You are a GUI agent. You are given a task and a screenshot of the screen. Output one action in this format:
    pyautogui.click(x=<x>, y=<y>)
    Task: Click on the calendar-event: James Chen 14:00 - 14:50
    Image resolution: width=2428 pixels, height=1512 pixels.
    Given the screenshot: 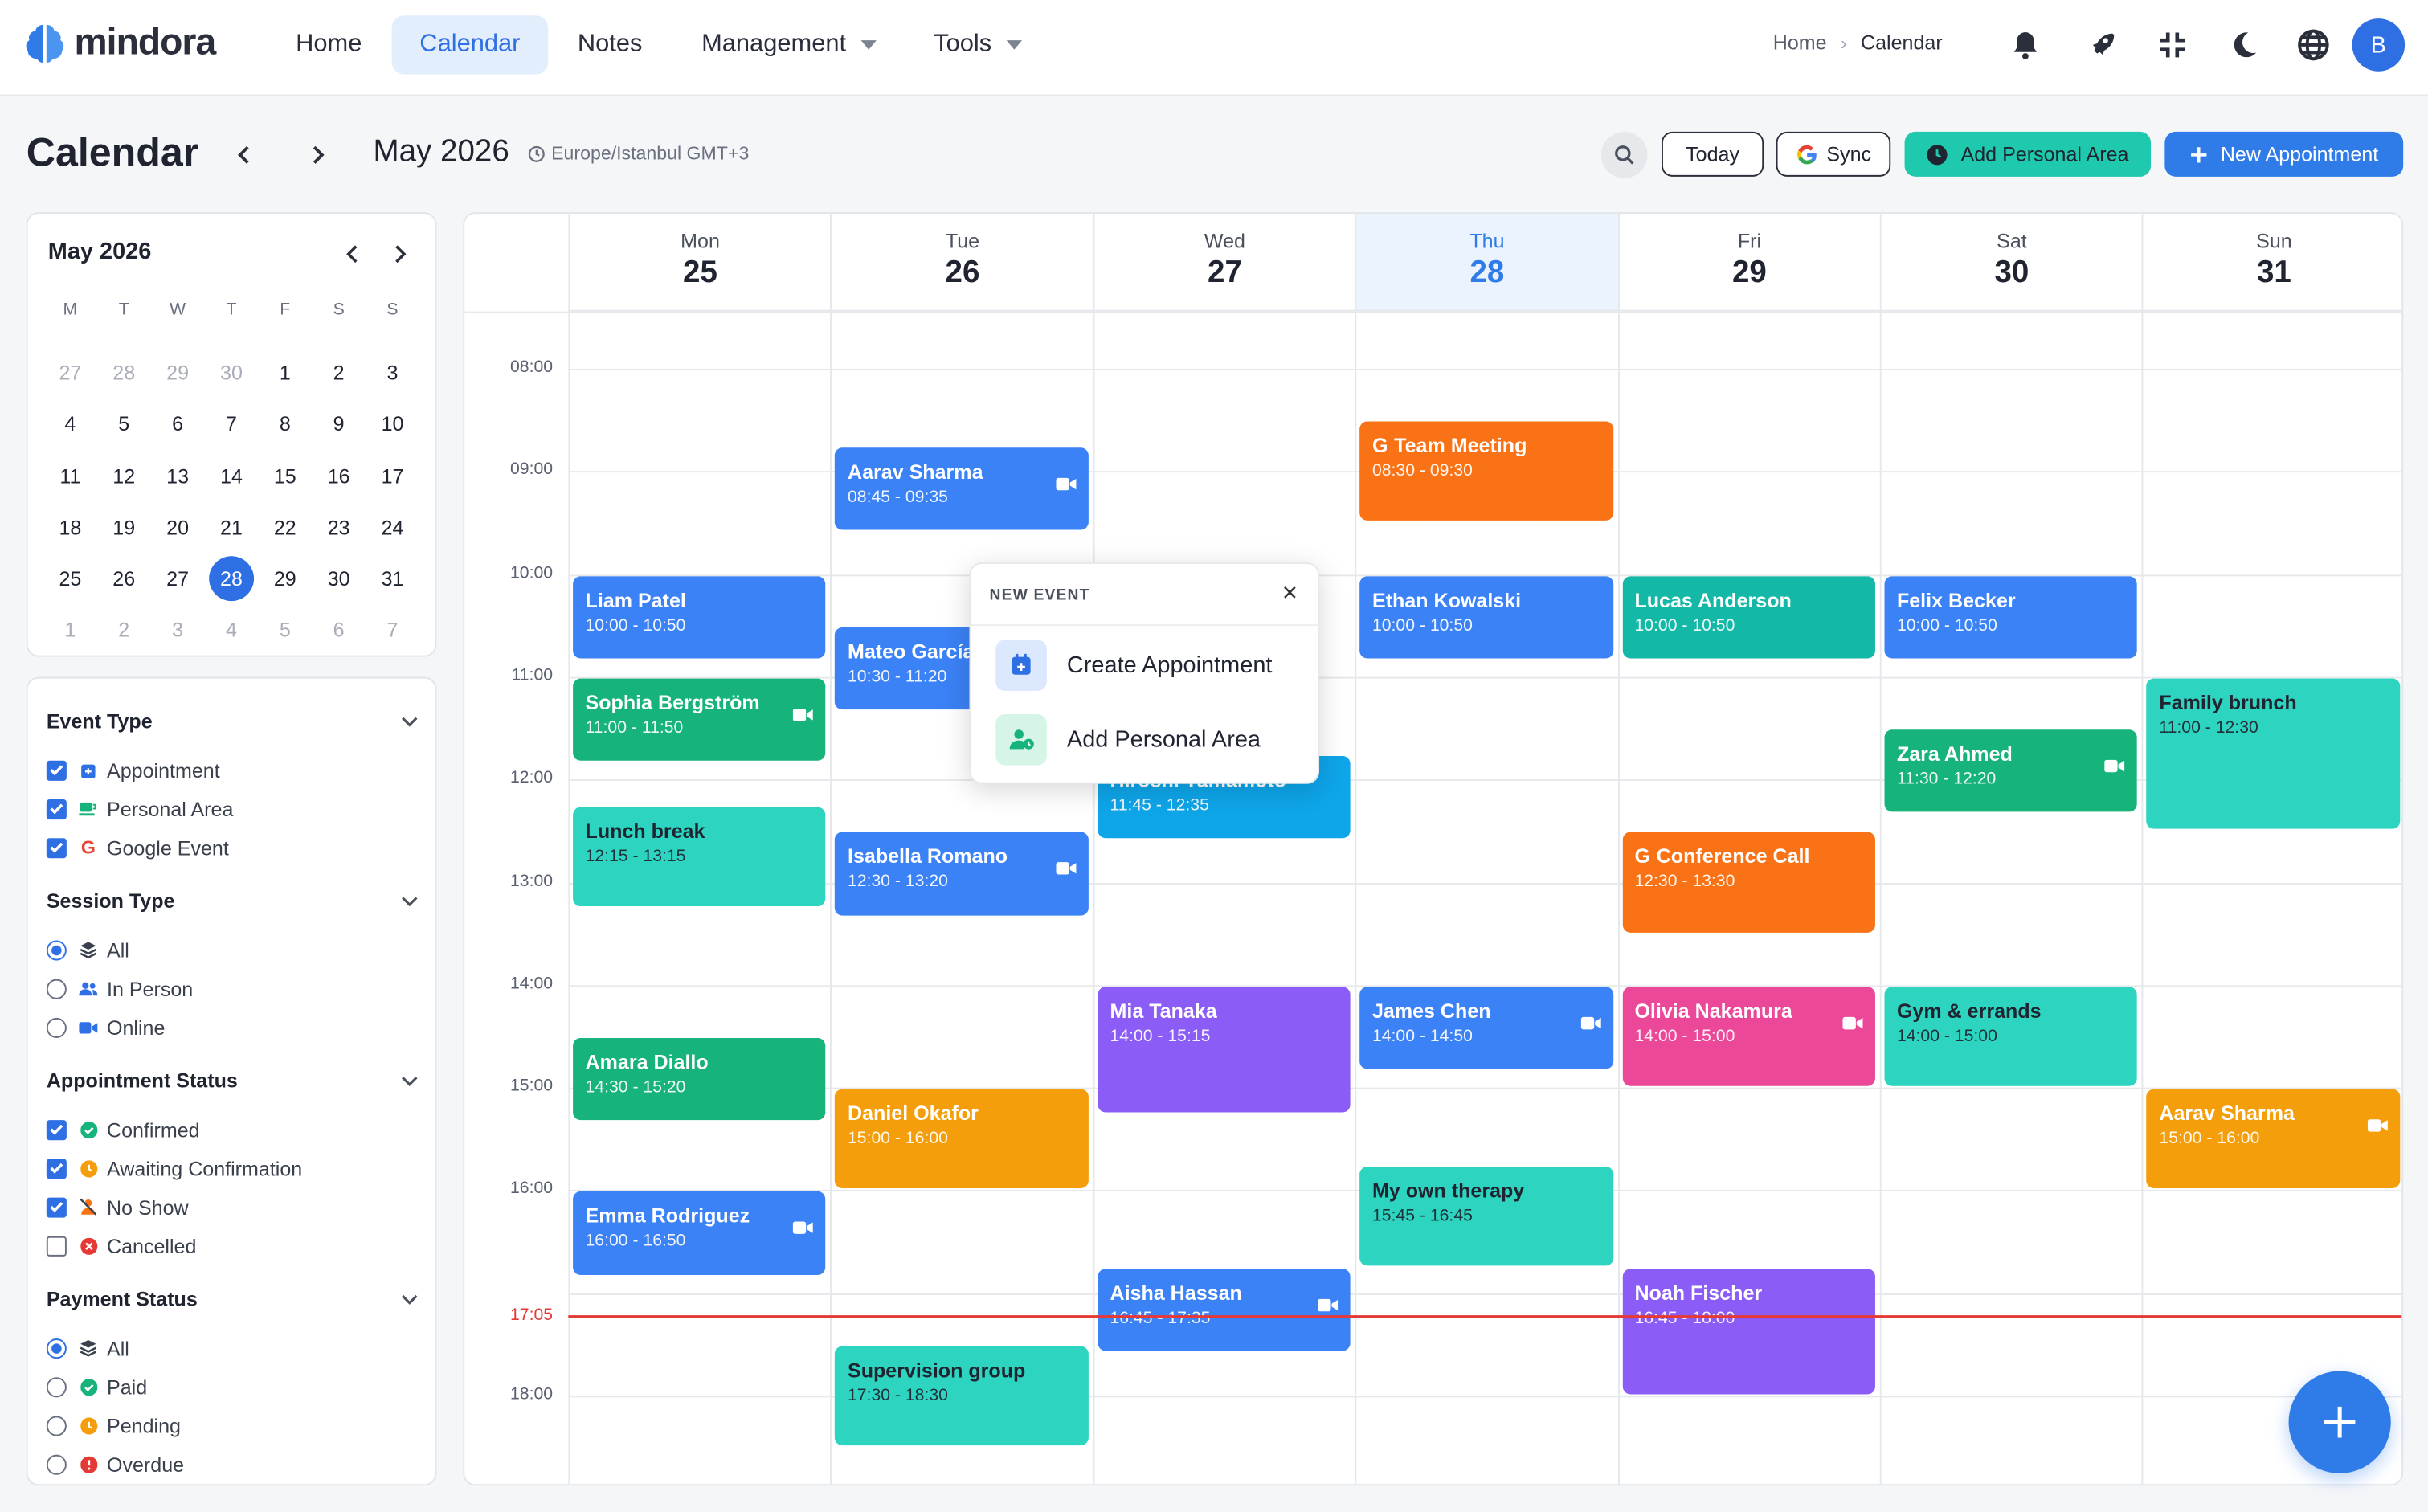 What is the action you would take?
    pyautogui.click(x=1486, y=1027)
    